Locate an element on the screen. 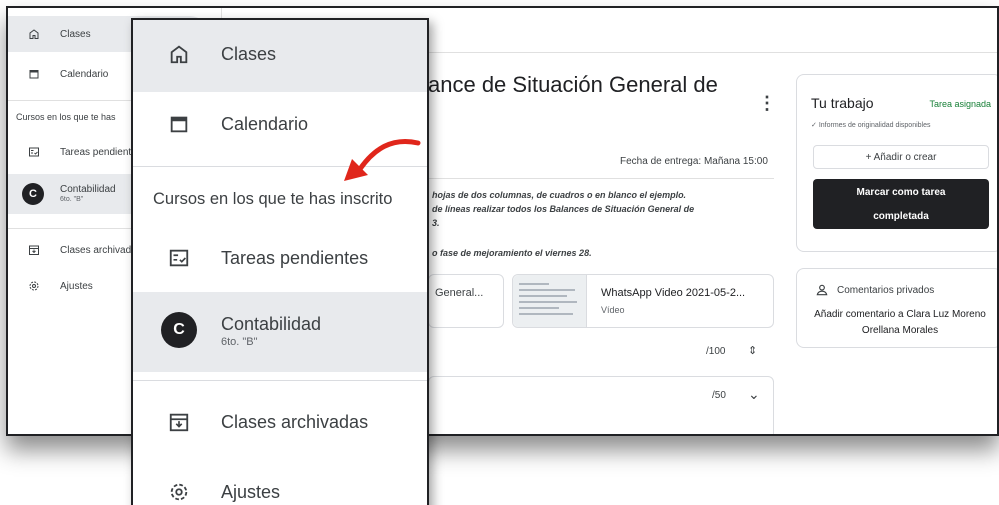 The image size is (999, 505). private-comments-title: Comentarios privados is located at coordinates (886, 290).